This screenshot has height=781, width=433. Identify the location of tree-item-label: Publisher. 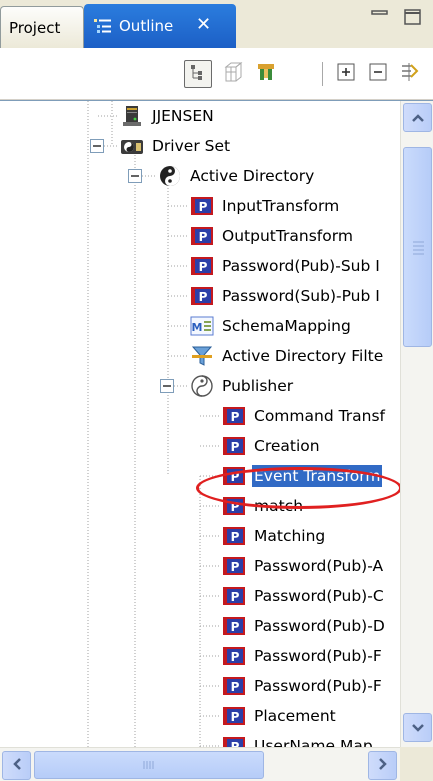
(258, 386).